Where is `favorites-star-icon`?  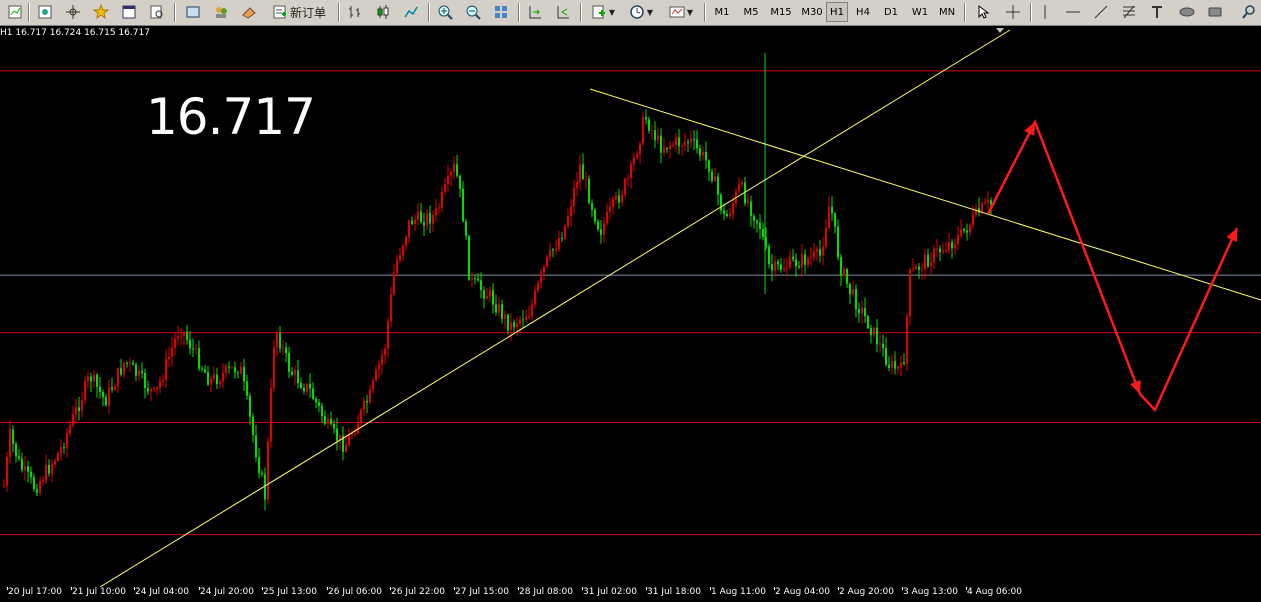
favorites-star-icon is located at coordinates (101, 12).